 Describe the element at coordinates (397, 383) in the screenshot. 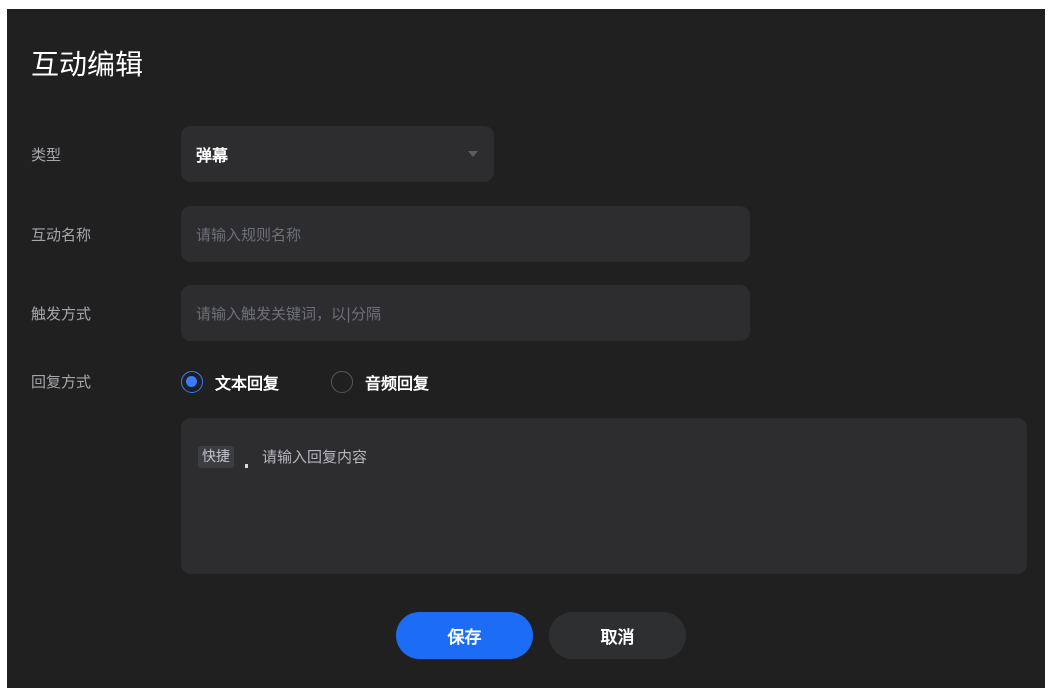

I see `radio-audio-reply-label: 音频回复` at that location.